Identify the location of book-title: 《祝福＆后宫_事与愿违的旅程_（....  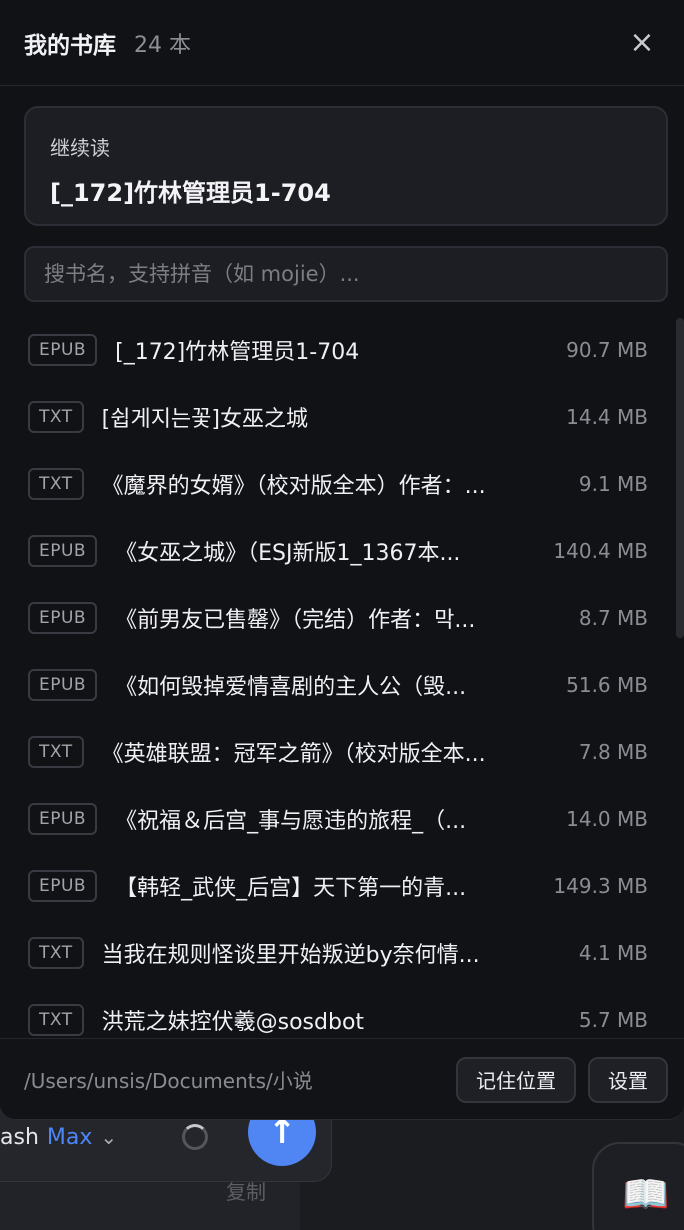
(291, 821).